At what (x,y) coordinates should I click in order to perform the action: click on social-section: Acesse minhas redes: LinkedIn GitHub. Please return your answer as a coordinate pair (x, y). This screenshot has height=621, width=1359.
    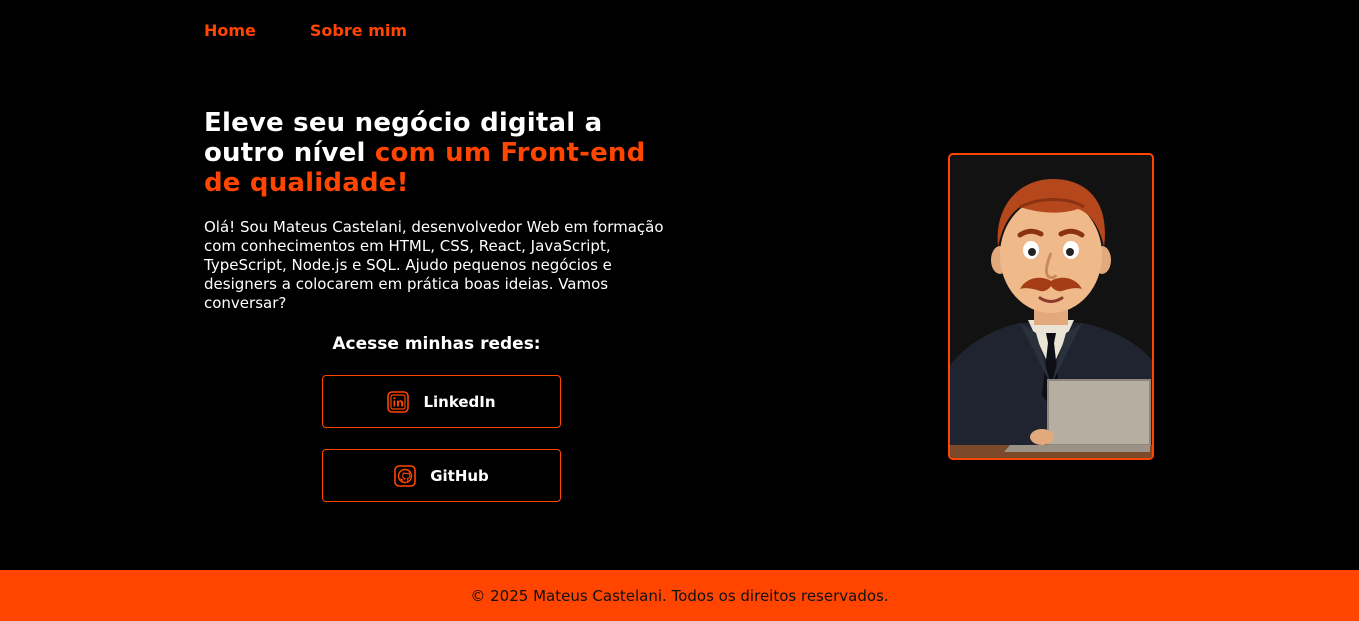
    Looking at the image, I should click on (441, 417).